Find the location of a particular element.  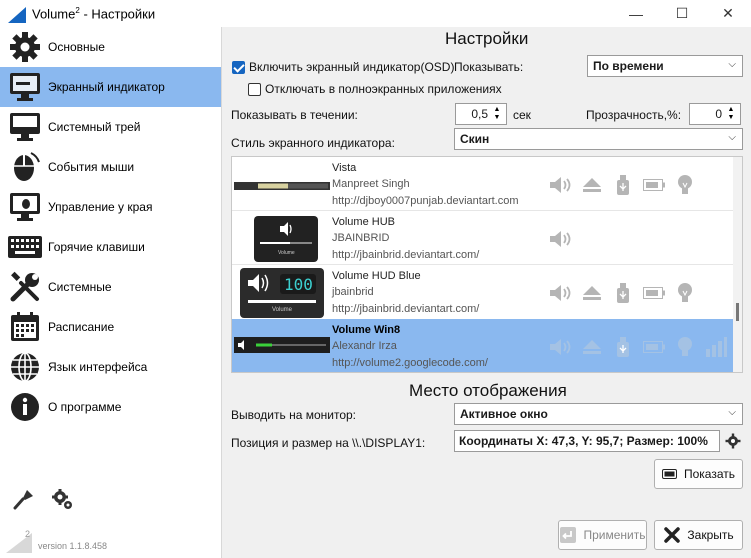

duration-stepper: 0,5 ▲ ▼ is located at coordinates (481, 114).